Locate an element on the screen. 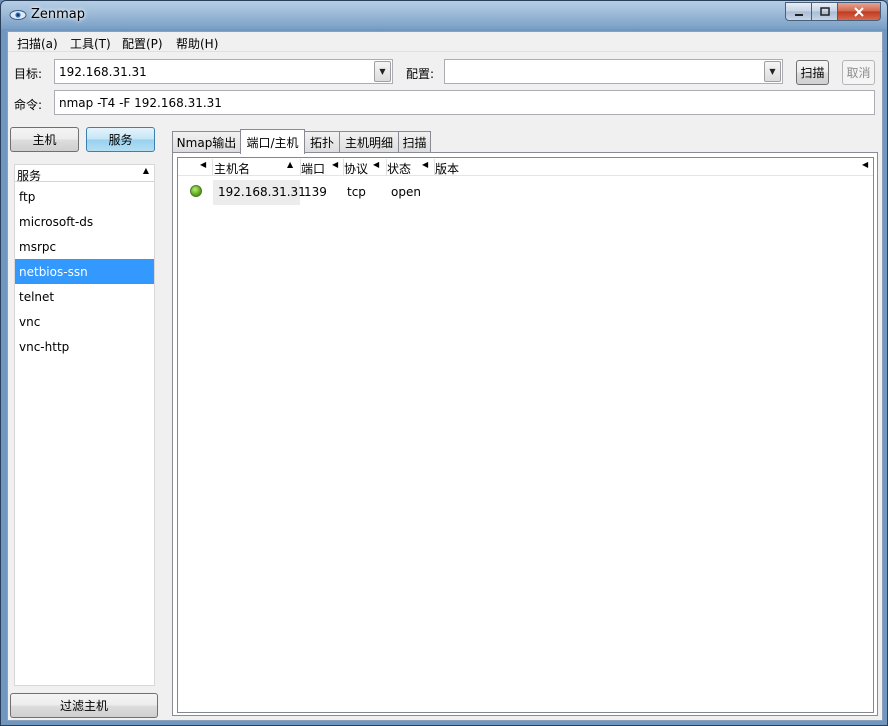 Image resolution: width=888 pixels, height=726 pixels. cell-state: open is located at coordinates (406, 192).